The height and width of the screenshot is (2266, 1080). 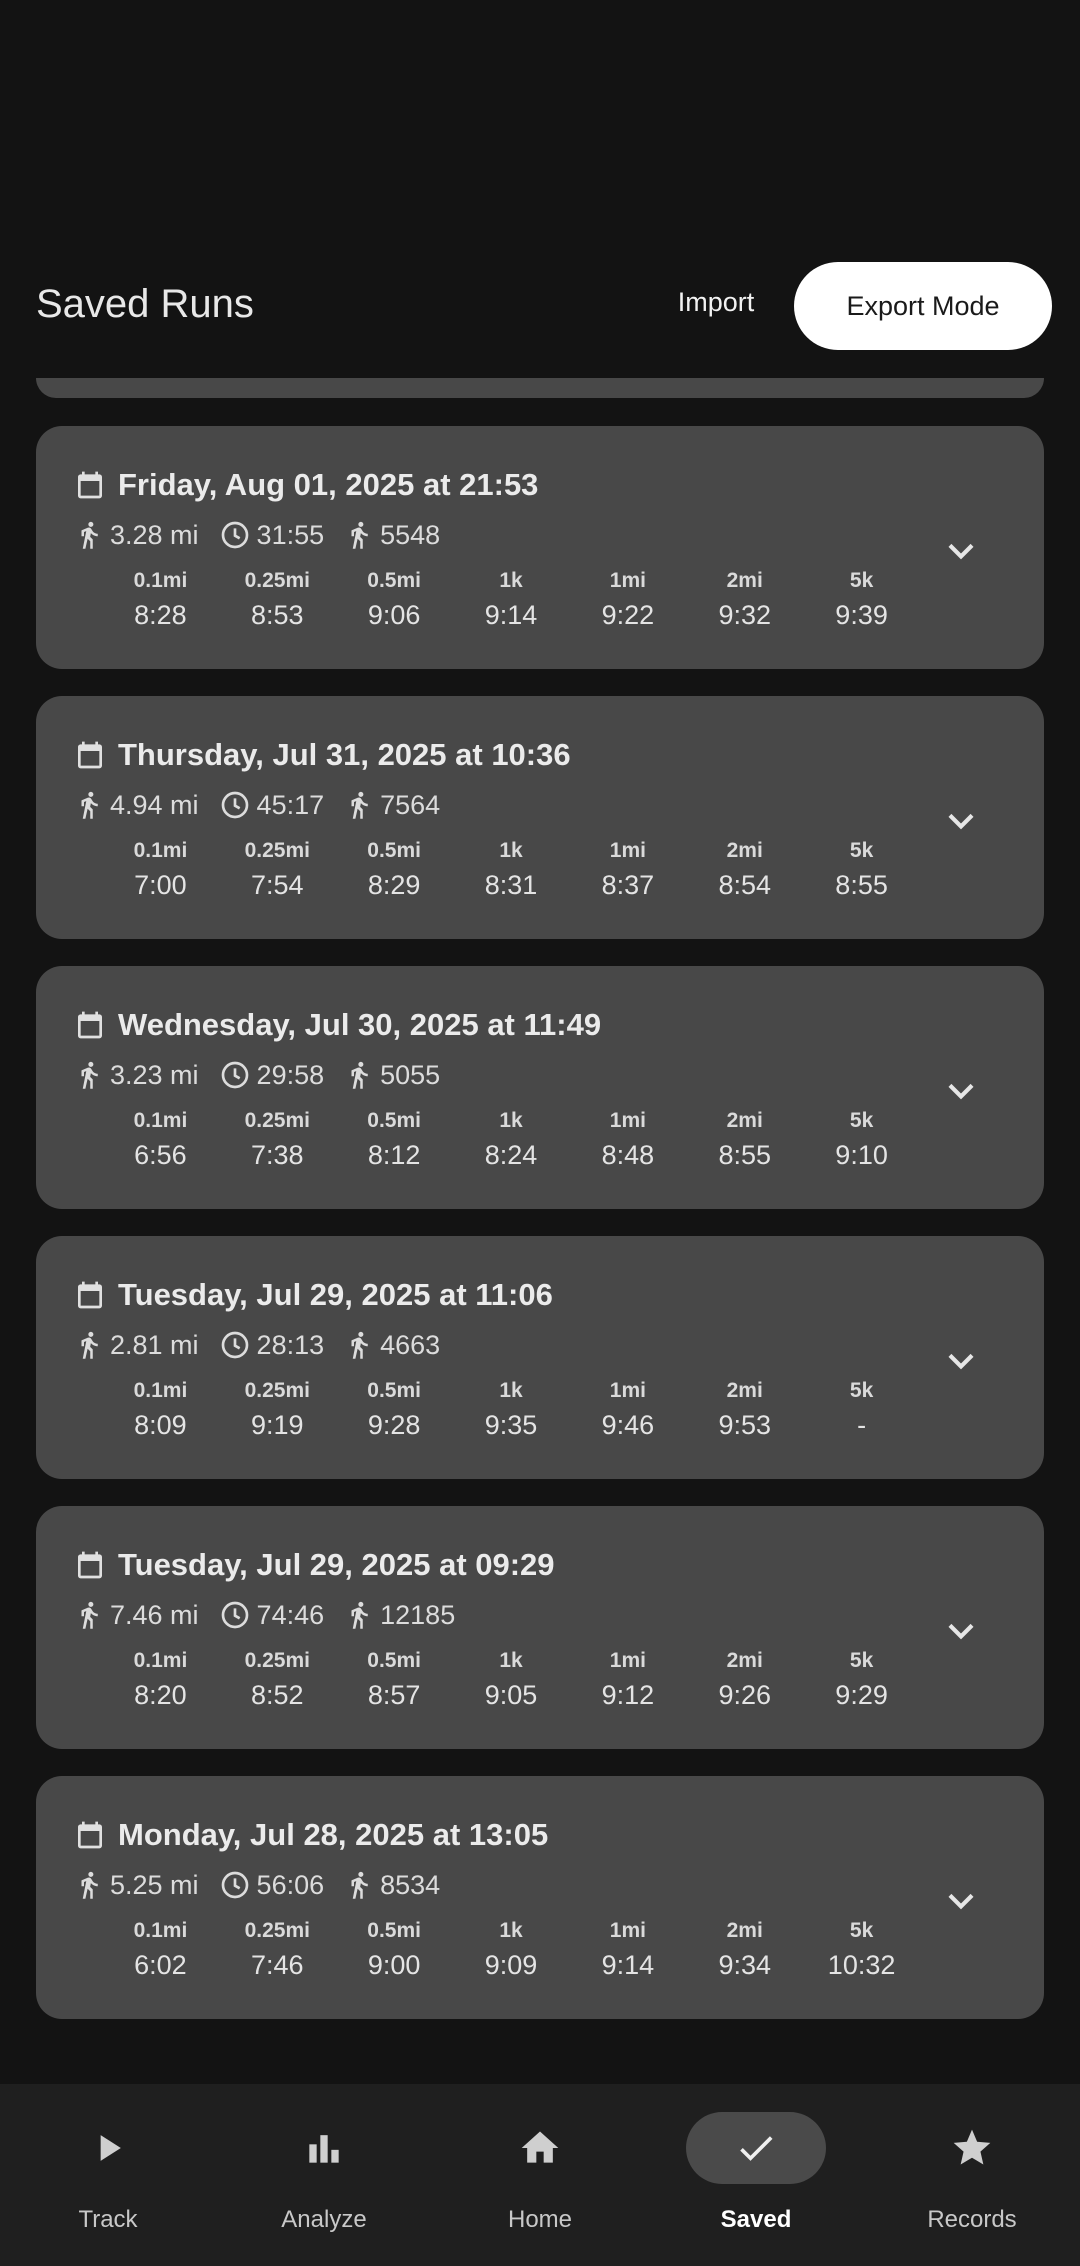 I want to click on run-stats: 2.81 mi 28:13 4663, so click(x=267, y=1345).